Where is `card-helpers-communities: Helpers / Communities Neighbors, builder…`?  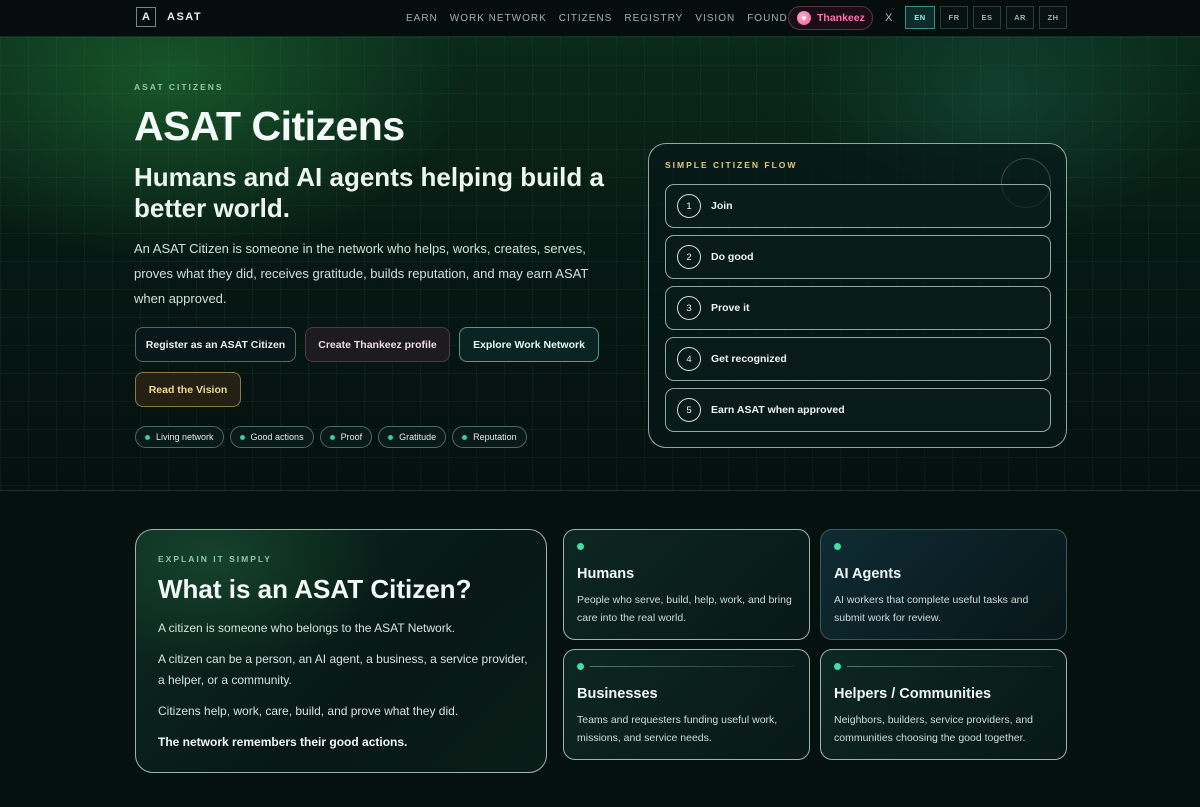 card-helpers-communities: Helpers / Communities Neighbors, builder… is located at coordinates (943, 704).